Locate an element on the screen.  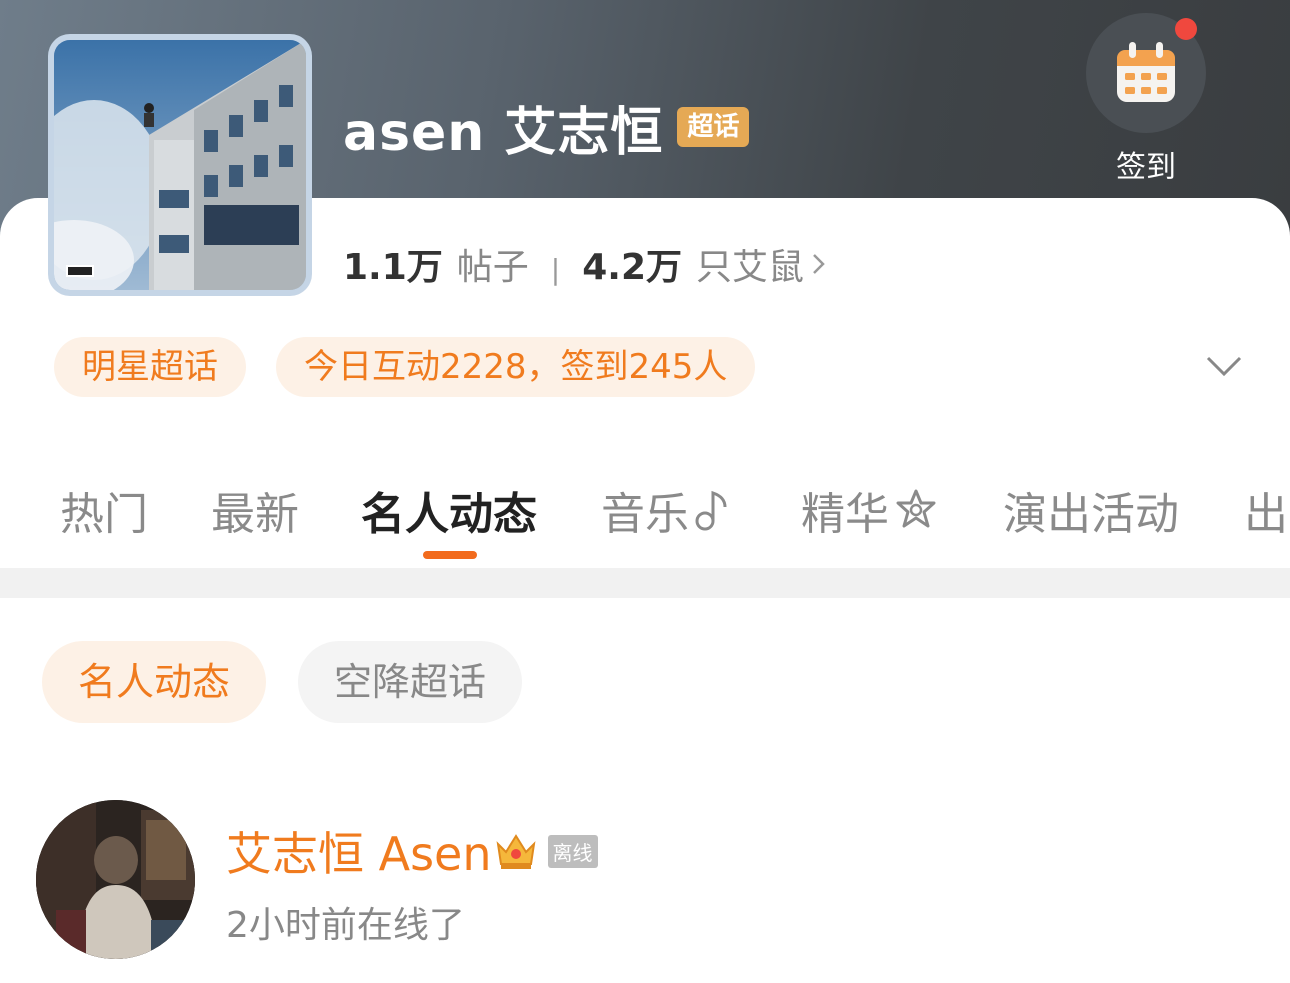
tab-celebrity-updates: 名人动态 is located at coordinates (449, 510).